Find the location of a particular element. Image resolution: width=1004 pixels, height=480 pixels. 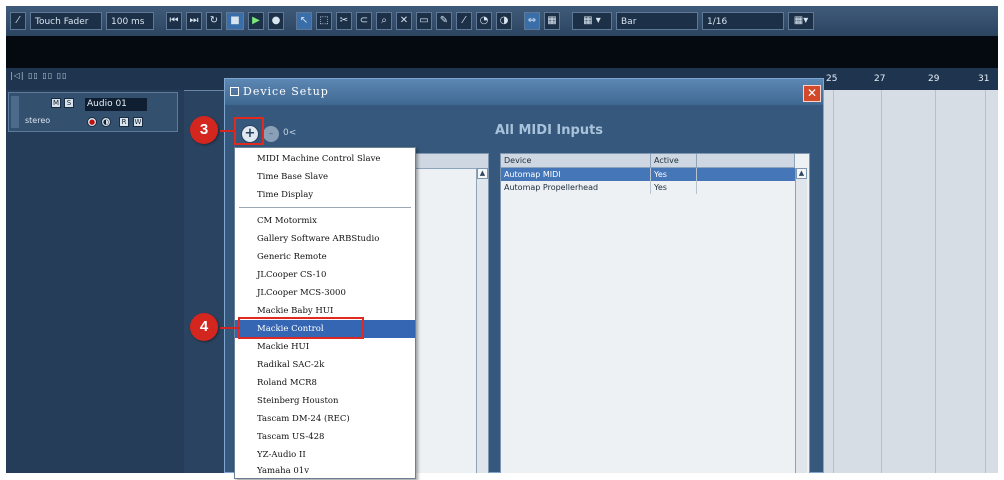

table-row: Automap MIDI Yes is located at coordinates (648, 174).